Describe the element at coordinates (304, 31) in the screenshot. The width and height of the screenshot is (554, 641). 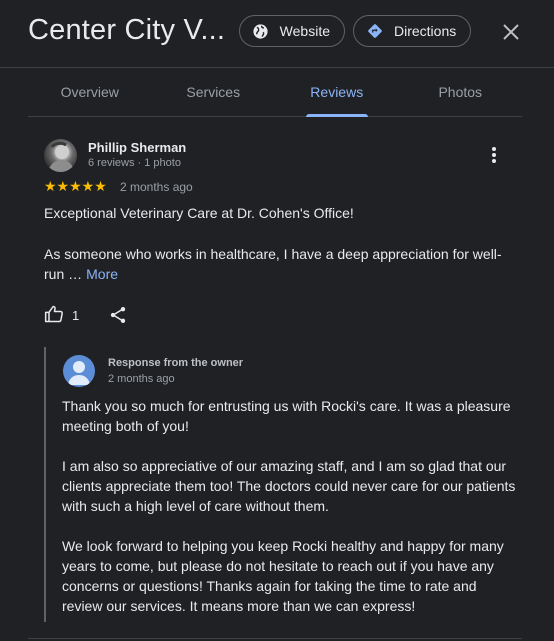
I see `website-label: Website` at that location.